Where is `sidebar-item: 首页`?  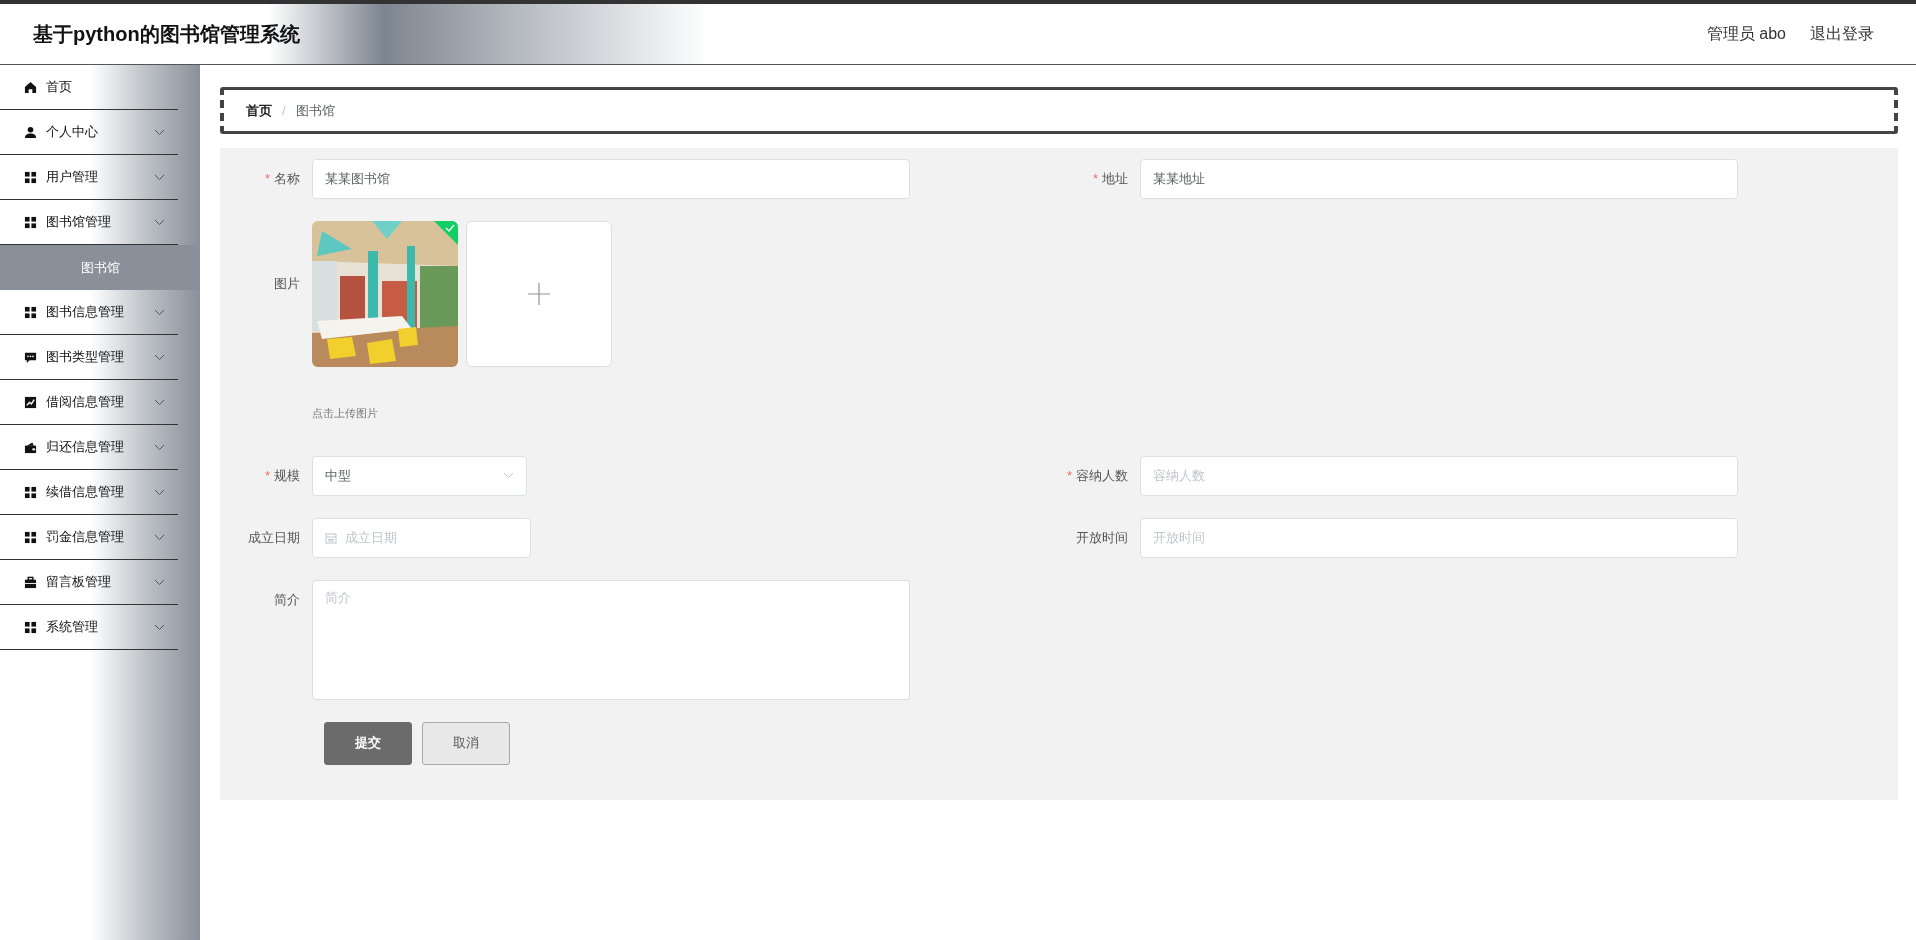 sidebar-item: 首页 is located at coordinates (89, 87).